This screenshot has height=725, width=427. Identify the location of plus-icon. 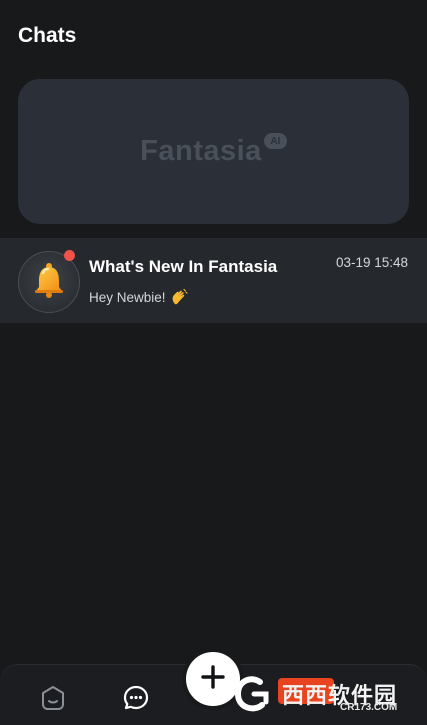
(213, 679).